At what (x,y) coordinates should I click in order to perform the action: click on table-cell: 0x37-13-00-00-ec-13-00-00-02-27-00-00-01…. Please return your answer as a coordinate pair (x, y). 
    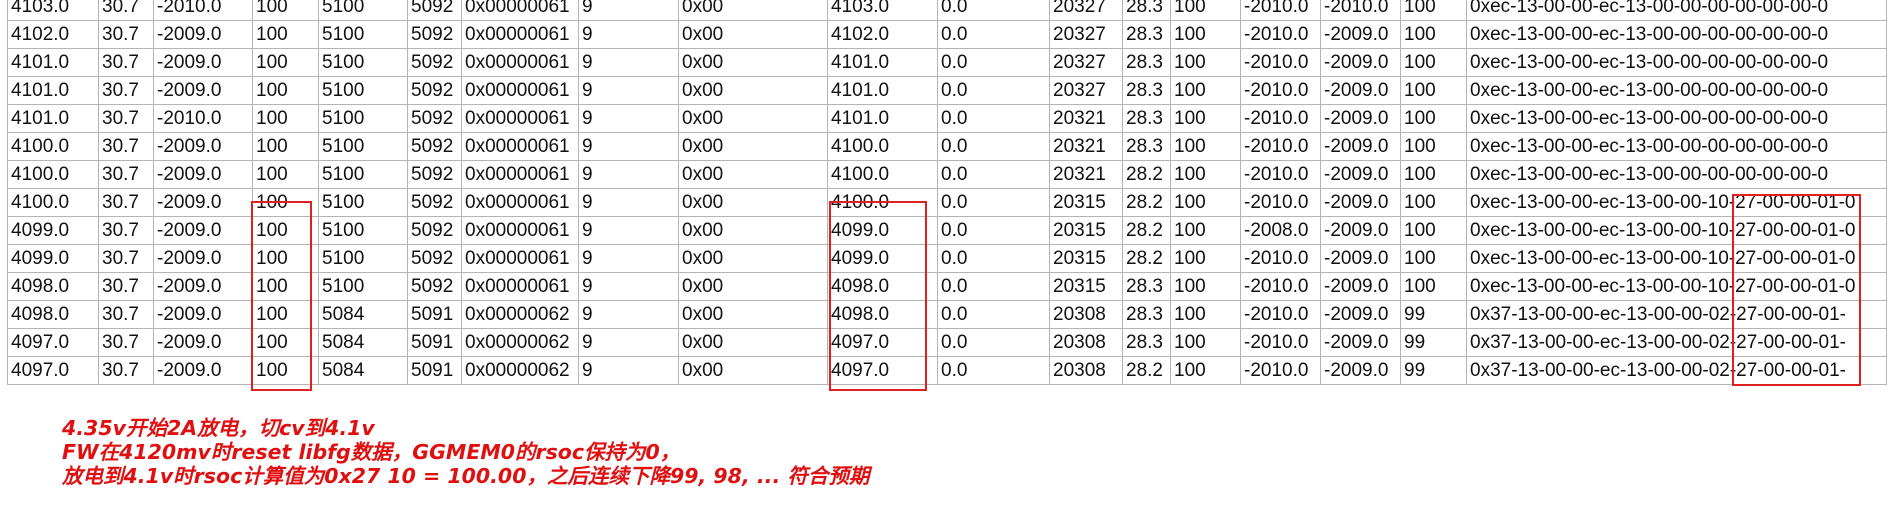
    Looking at the image, I should click on (1676, 342).